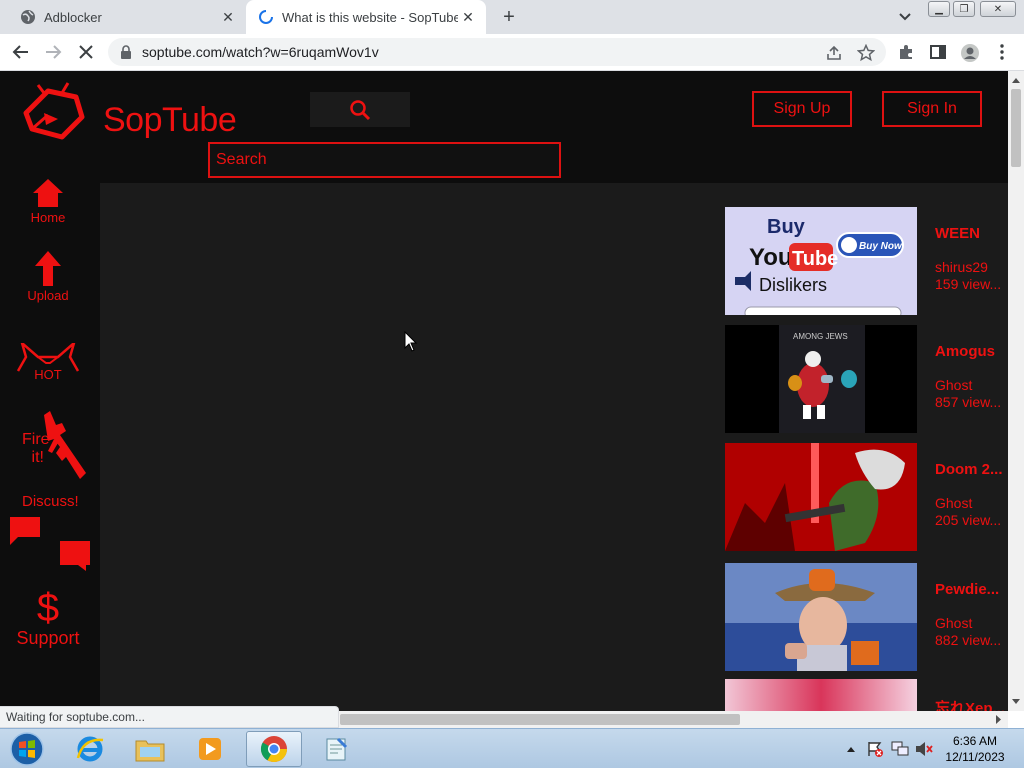 This screenshot has height=768, width=1024. I want to click on more-menu-icon, so click(1004, 53).